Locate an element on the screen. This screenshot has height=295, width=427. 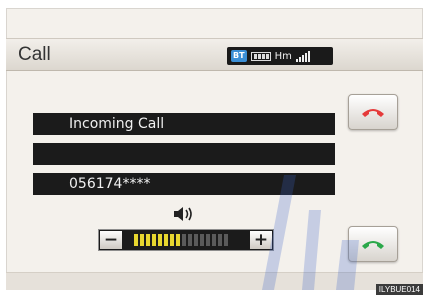
home-network-indicator: Hm is located at coordinates (283, 56).